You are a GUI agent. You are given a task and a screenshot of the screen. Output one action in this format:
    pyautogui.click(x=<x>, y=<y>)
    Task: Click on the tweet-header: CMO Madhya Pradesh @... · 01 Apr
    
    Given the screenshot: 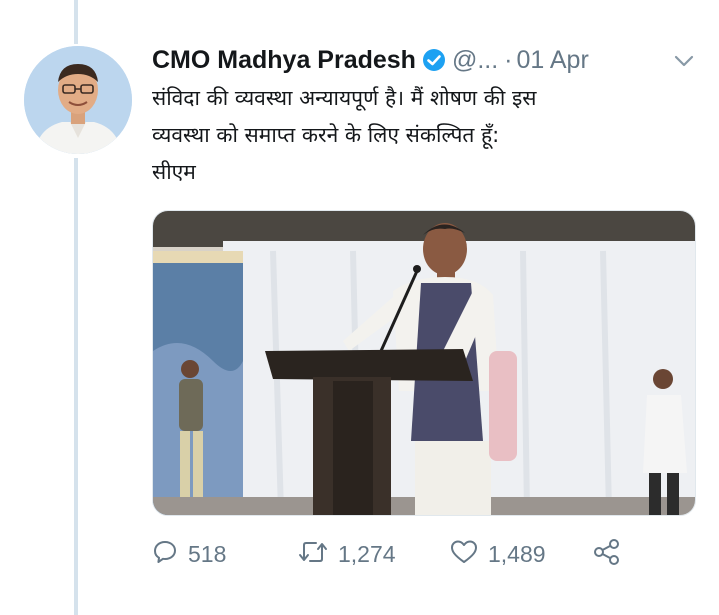 What is the action you would take?
    pyautogui.click(x=370, y=60)
    